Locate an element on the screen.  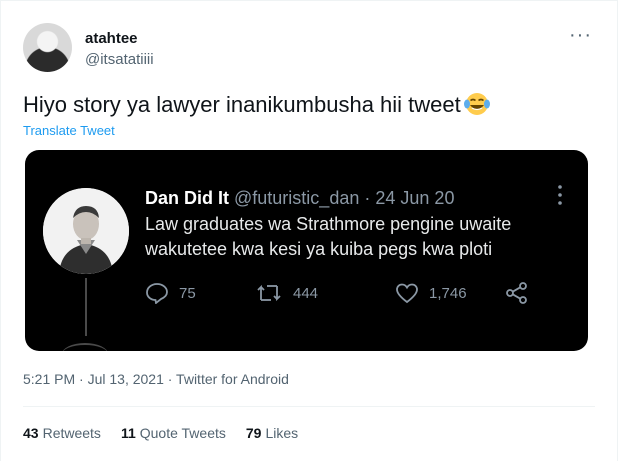
likes-label: Likes is located at coordinates (282, 433).